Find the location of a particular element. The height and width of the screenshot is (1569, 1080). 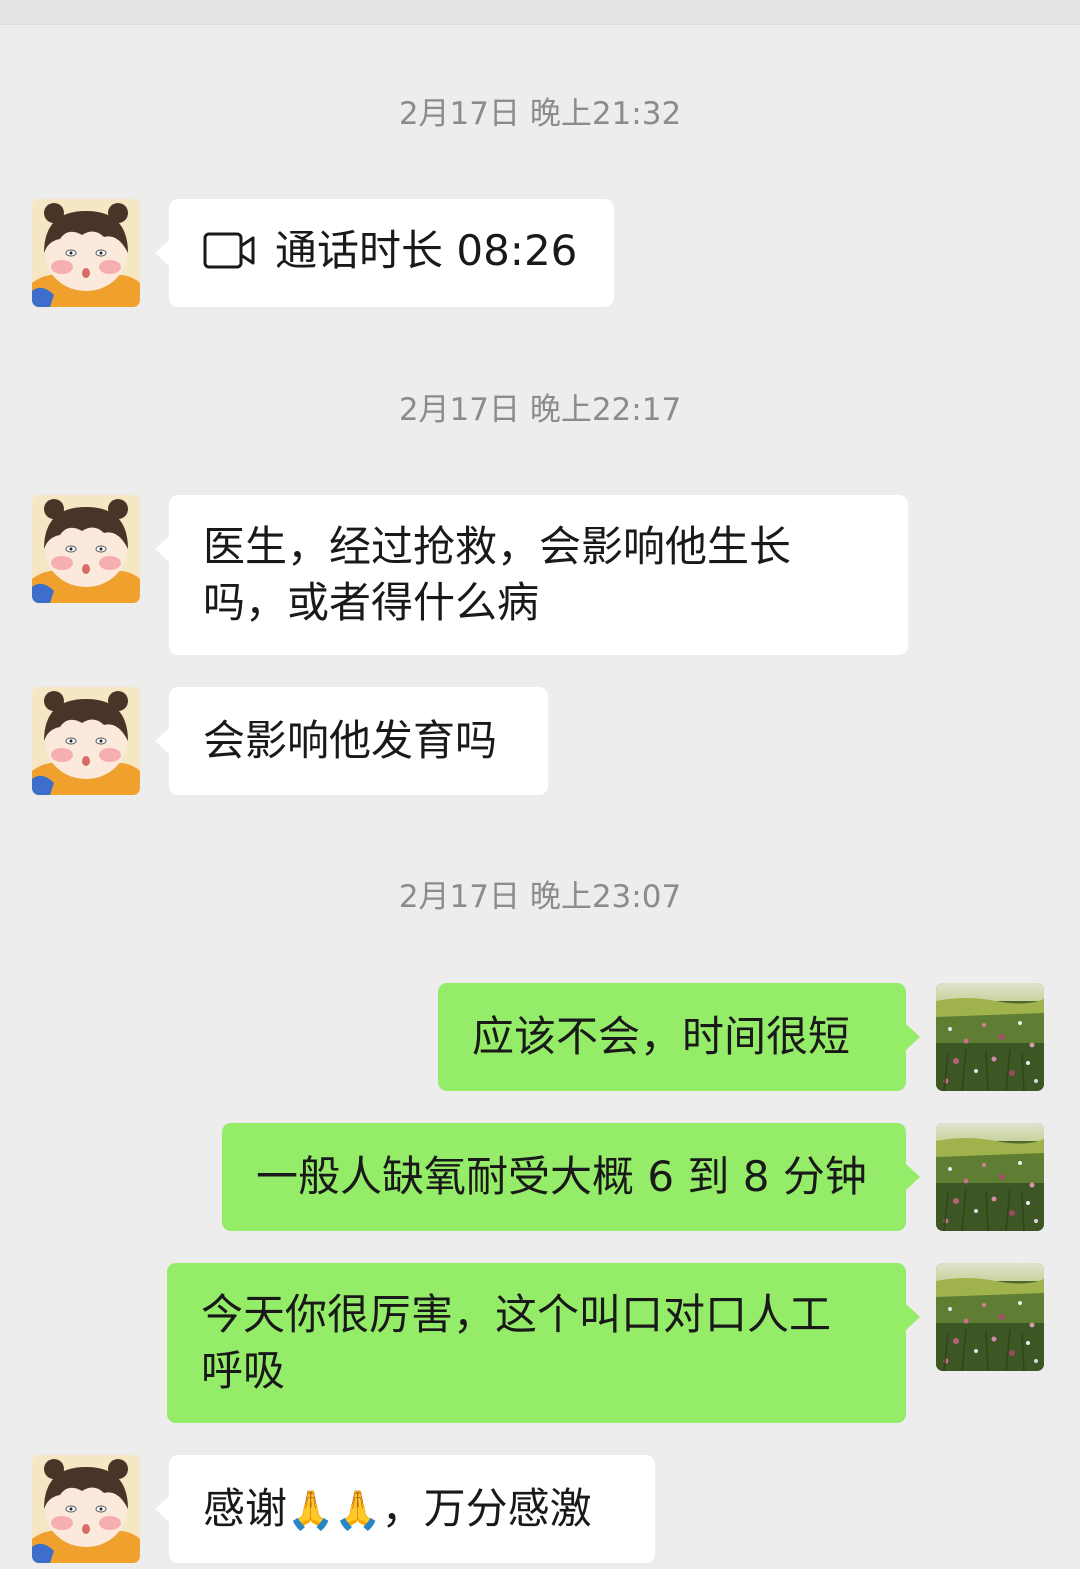

message-bubble: 会影响他发育吗 is located at coordinates (351, 741).